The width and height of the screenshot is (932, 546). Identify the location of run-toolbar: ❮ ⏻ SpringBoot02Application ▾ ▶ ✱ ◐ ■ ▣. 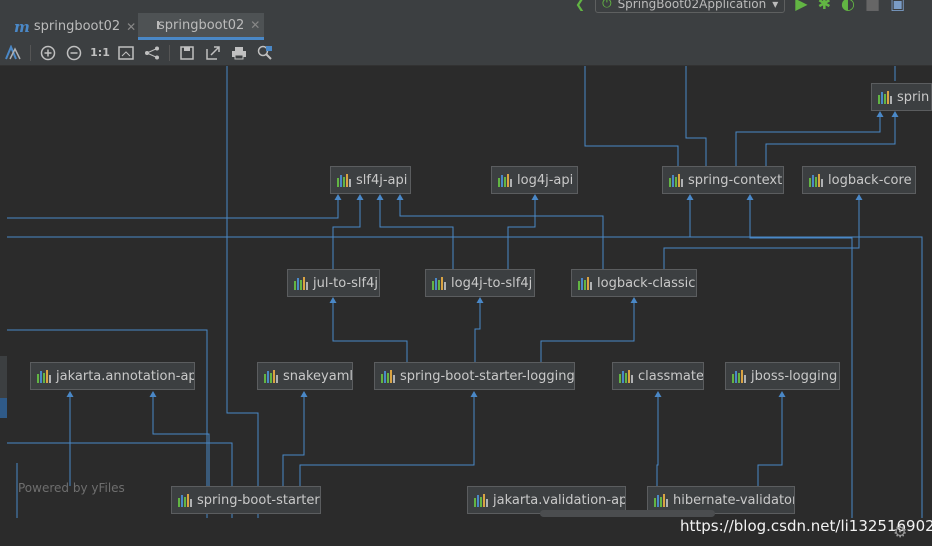
(740, 6).